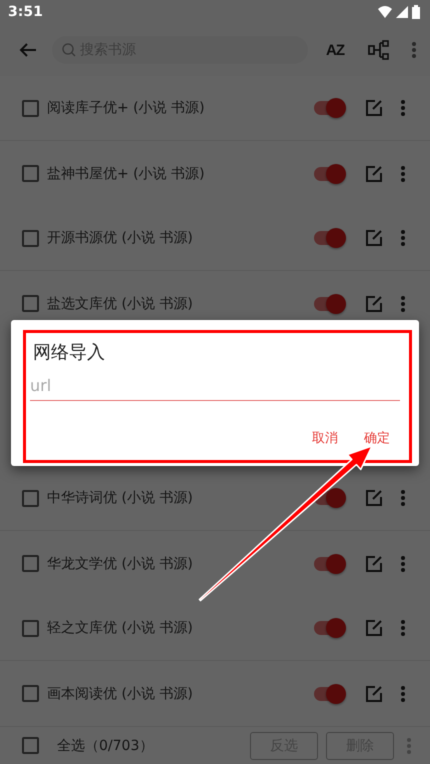 The image size is (430, 764). Describe the element at coordinates (325, 438) in the screenshot. I see `dialog-button: 取消` at that location.